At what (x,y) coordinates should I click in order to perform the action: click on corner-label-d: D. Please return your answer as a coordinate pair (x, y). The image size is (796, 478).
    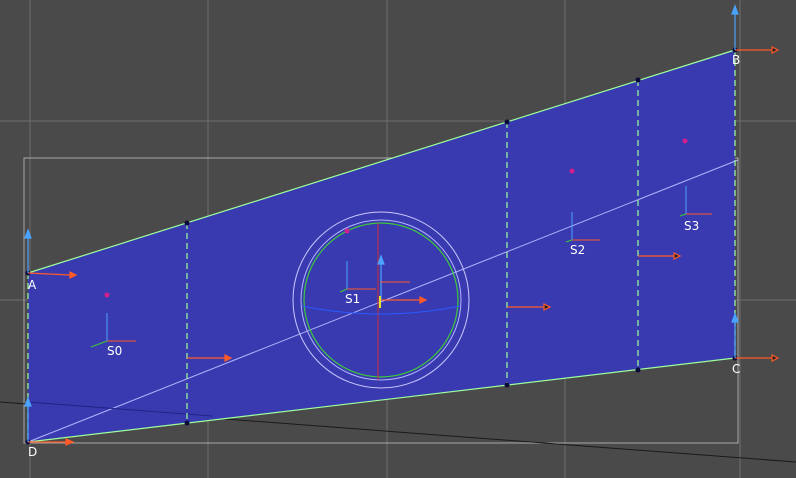
    Looking at the image, I should click on (32, 452).